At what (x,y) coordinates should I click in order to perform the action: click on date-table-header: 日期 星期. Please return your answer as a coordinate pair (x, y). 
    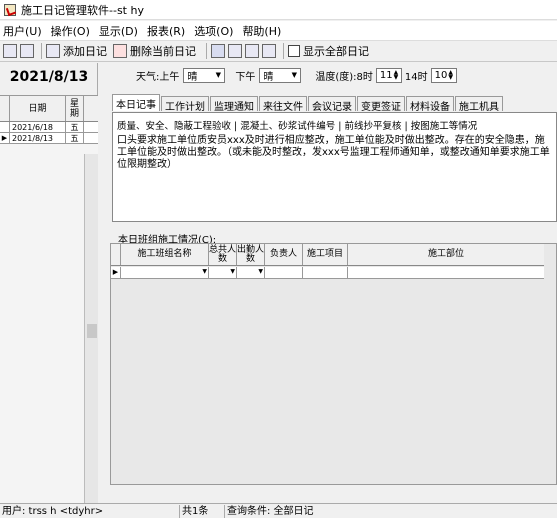
    Looking at the image, I should click on (49, 109).